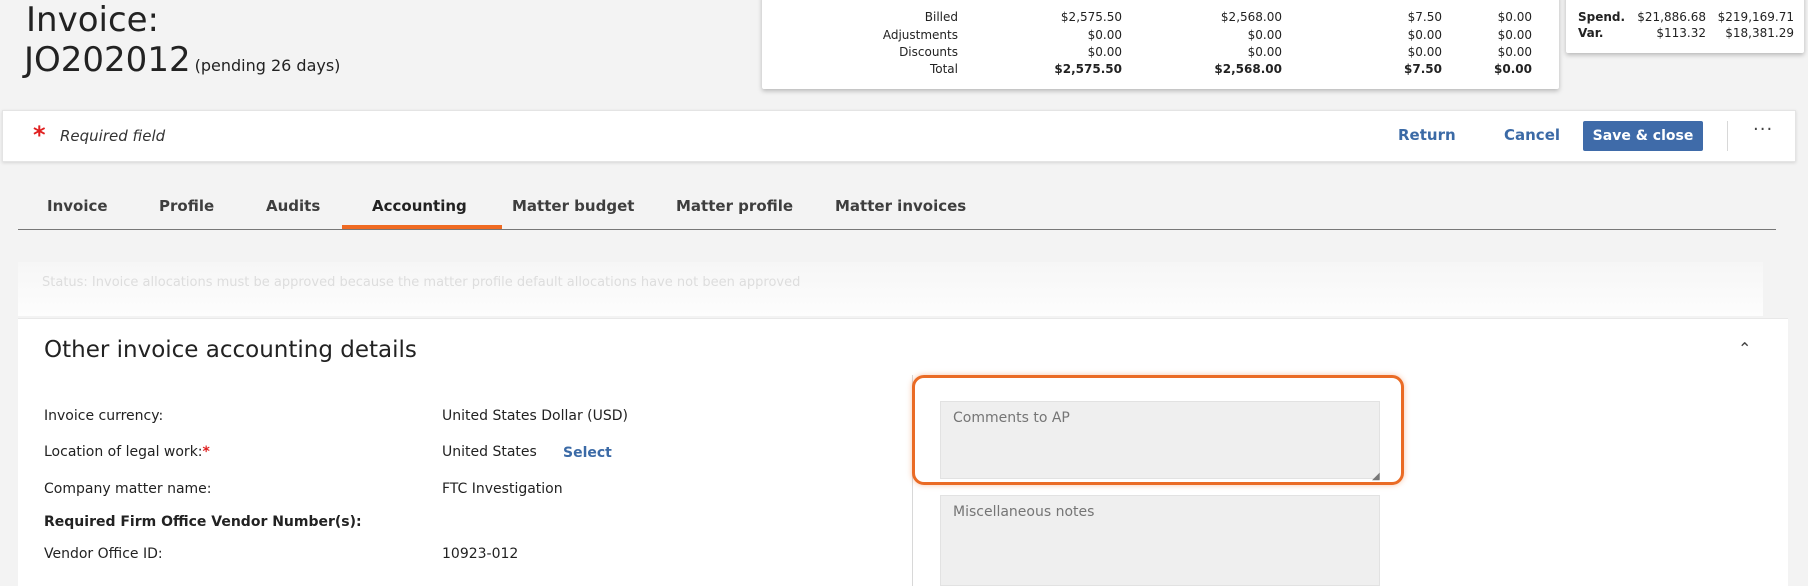 The image size is (1808, 586). I want to click on matter-name-value: FTC Investigation, so click(502, 489).